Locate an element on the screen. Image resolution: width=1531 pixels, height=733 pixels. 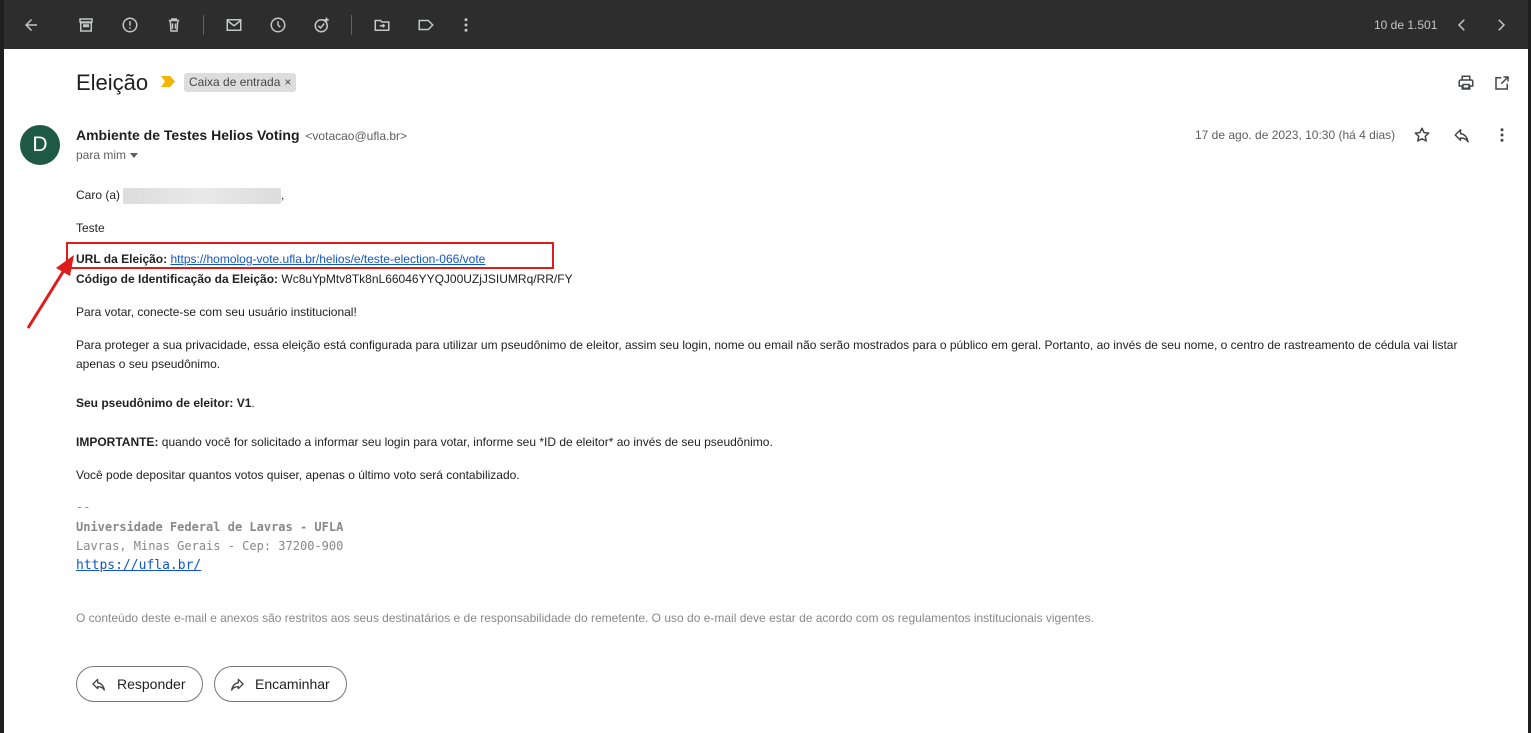
snooze-icon is located at coordinates (278, 25).